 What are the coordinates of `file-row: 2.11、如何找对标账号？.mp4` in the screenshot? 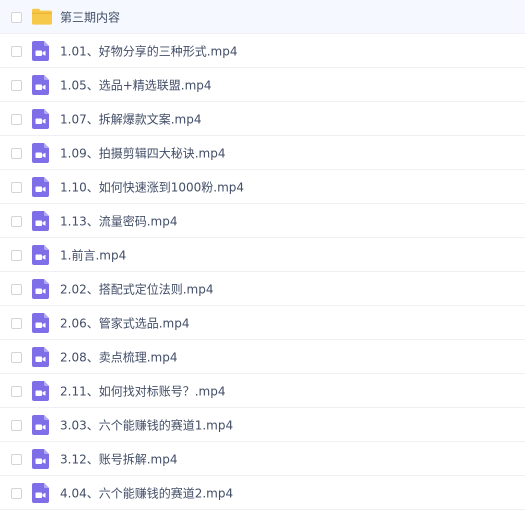 It's located at (262, 391).